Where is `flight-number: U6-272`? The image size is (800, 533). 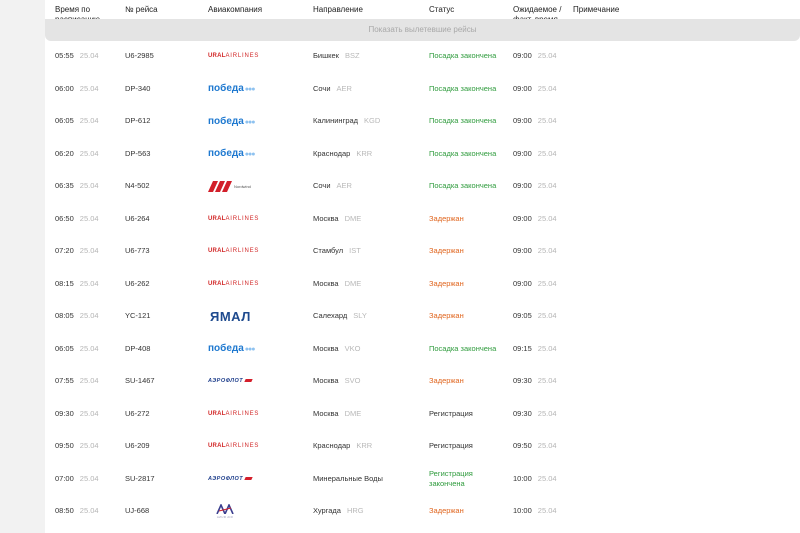 flight-number: U6-272 is located at coordinates (137, 414).